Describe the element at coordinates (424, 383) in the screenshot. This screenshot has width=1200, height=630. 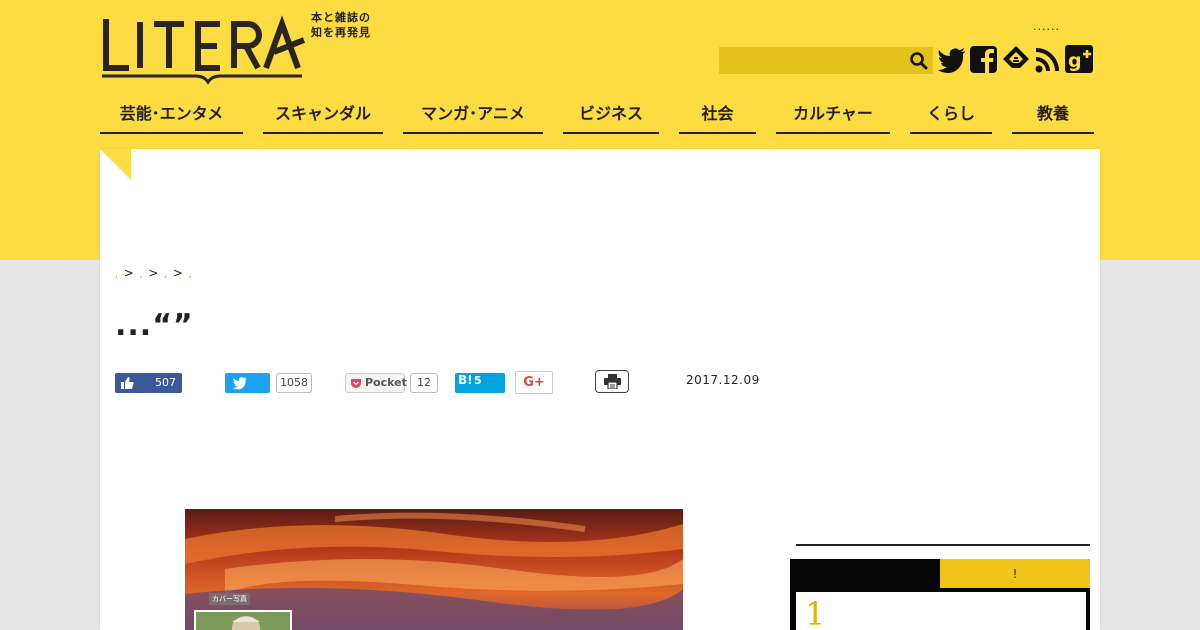
I see `pocket-count: 12` at that location.